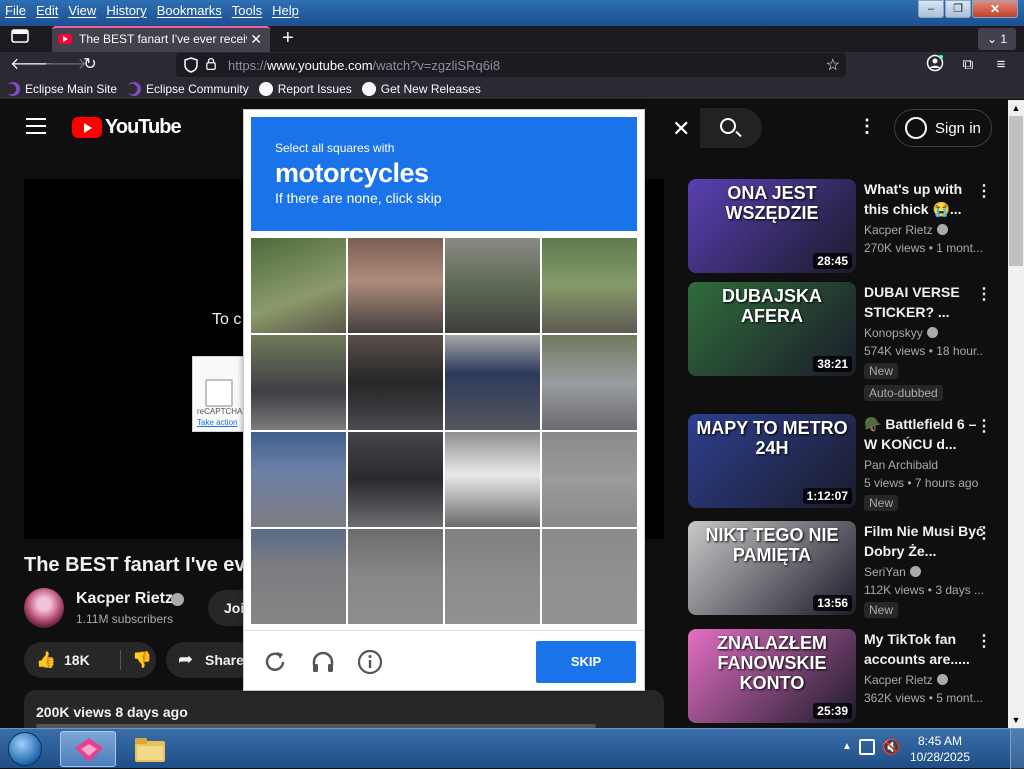 The width and height of the screenshot is (1024, 769). What do you see at coordinates (285, 10) in the screenshot?
I see `menu-help: Help` at bounding box center [285, 10].